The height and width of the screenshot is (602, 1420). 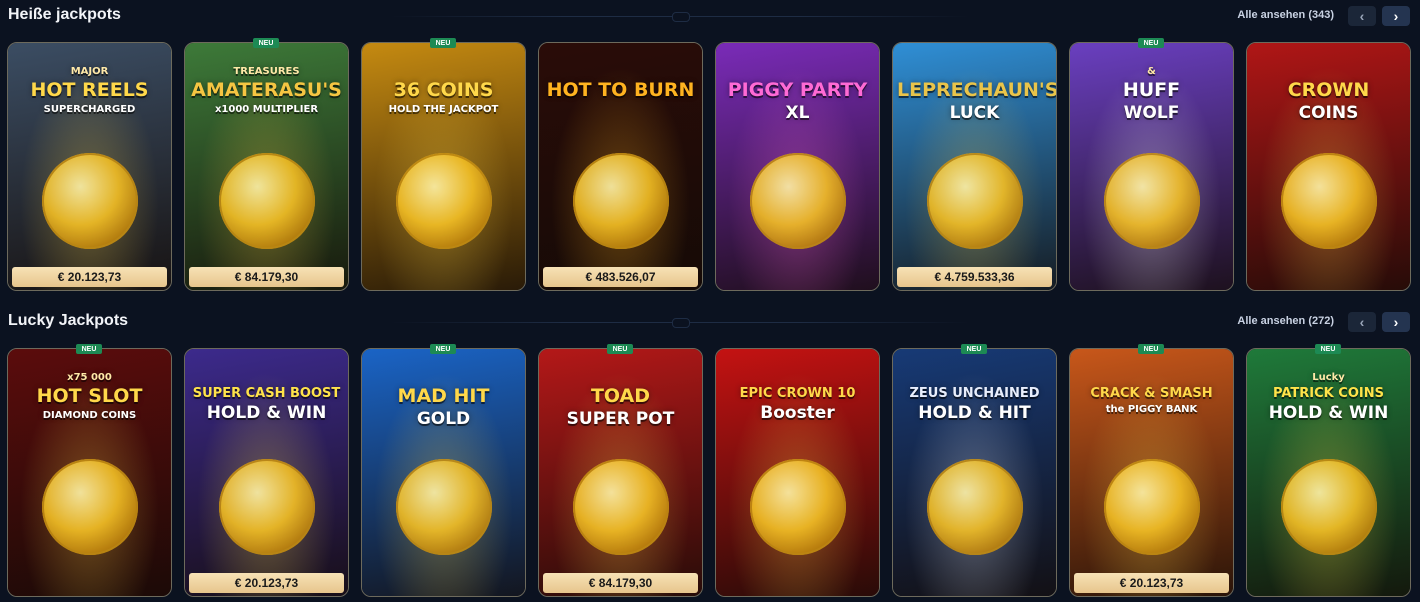 What do you see at coordinates (620, 166) in the screenshot?
I see `game-tile: HOT TO BURN € 483.526,07` at bounding box center [620, 166].